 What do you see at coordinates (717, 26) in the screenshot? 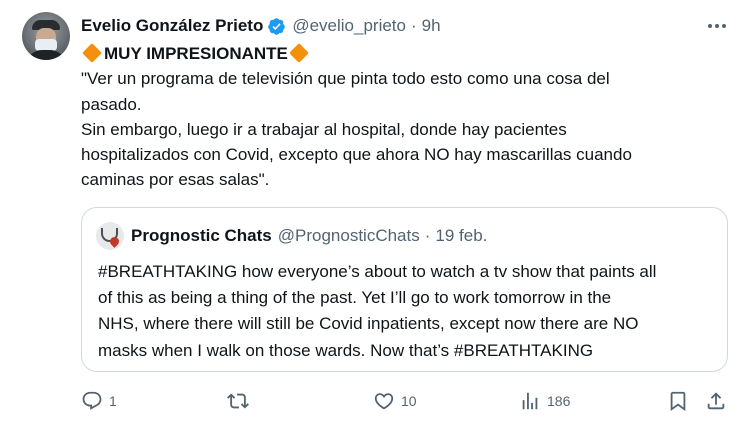
I see `more-options-icon` at bounding box center [717, 26].